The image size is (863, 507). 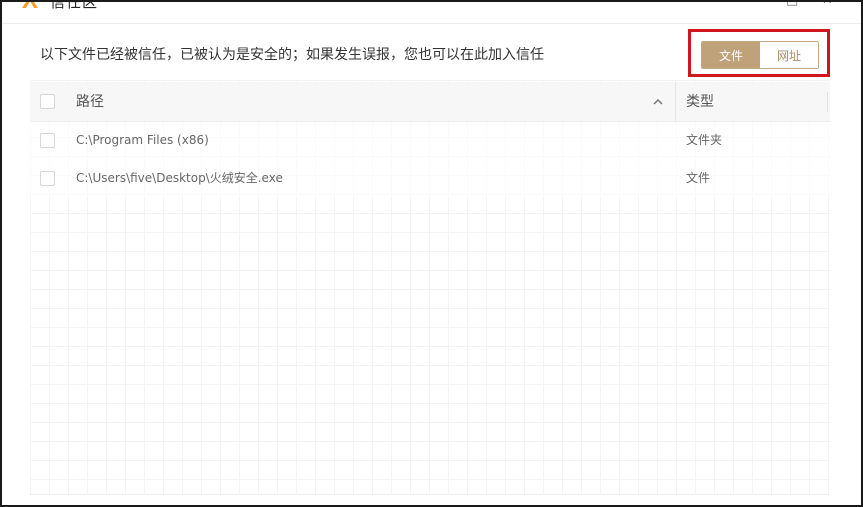 I want to click on type-column-header: 类型, so click(x=700, y=102).